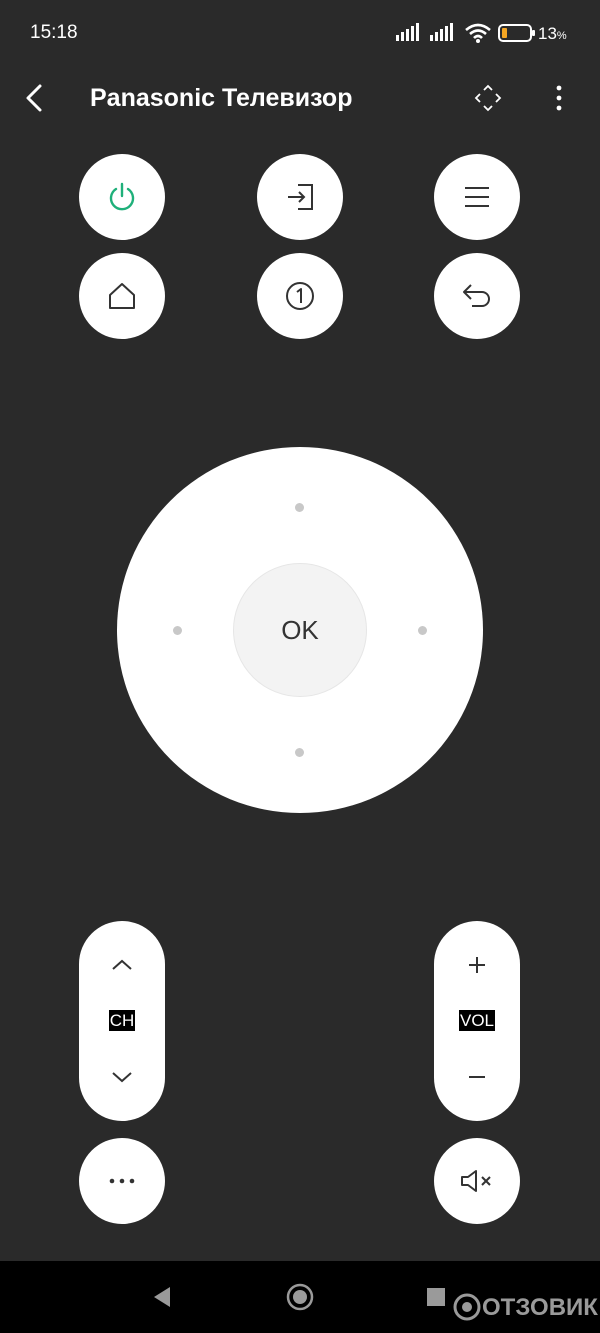  I want to click on ok-button: OK, so click(300, 630).